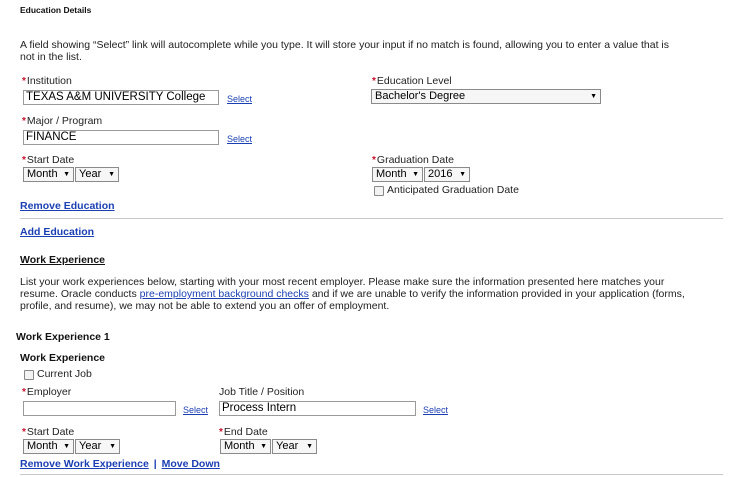 The width and height of the screenshot is (750, 477). I want to click on education-start-date-label: *Start Date, so click(48, 160).